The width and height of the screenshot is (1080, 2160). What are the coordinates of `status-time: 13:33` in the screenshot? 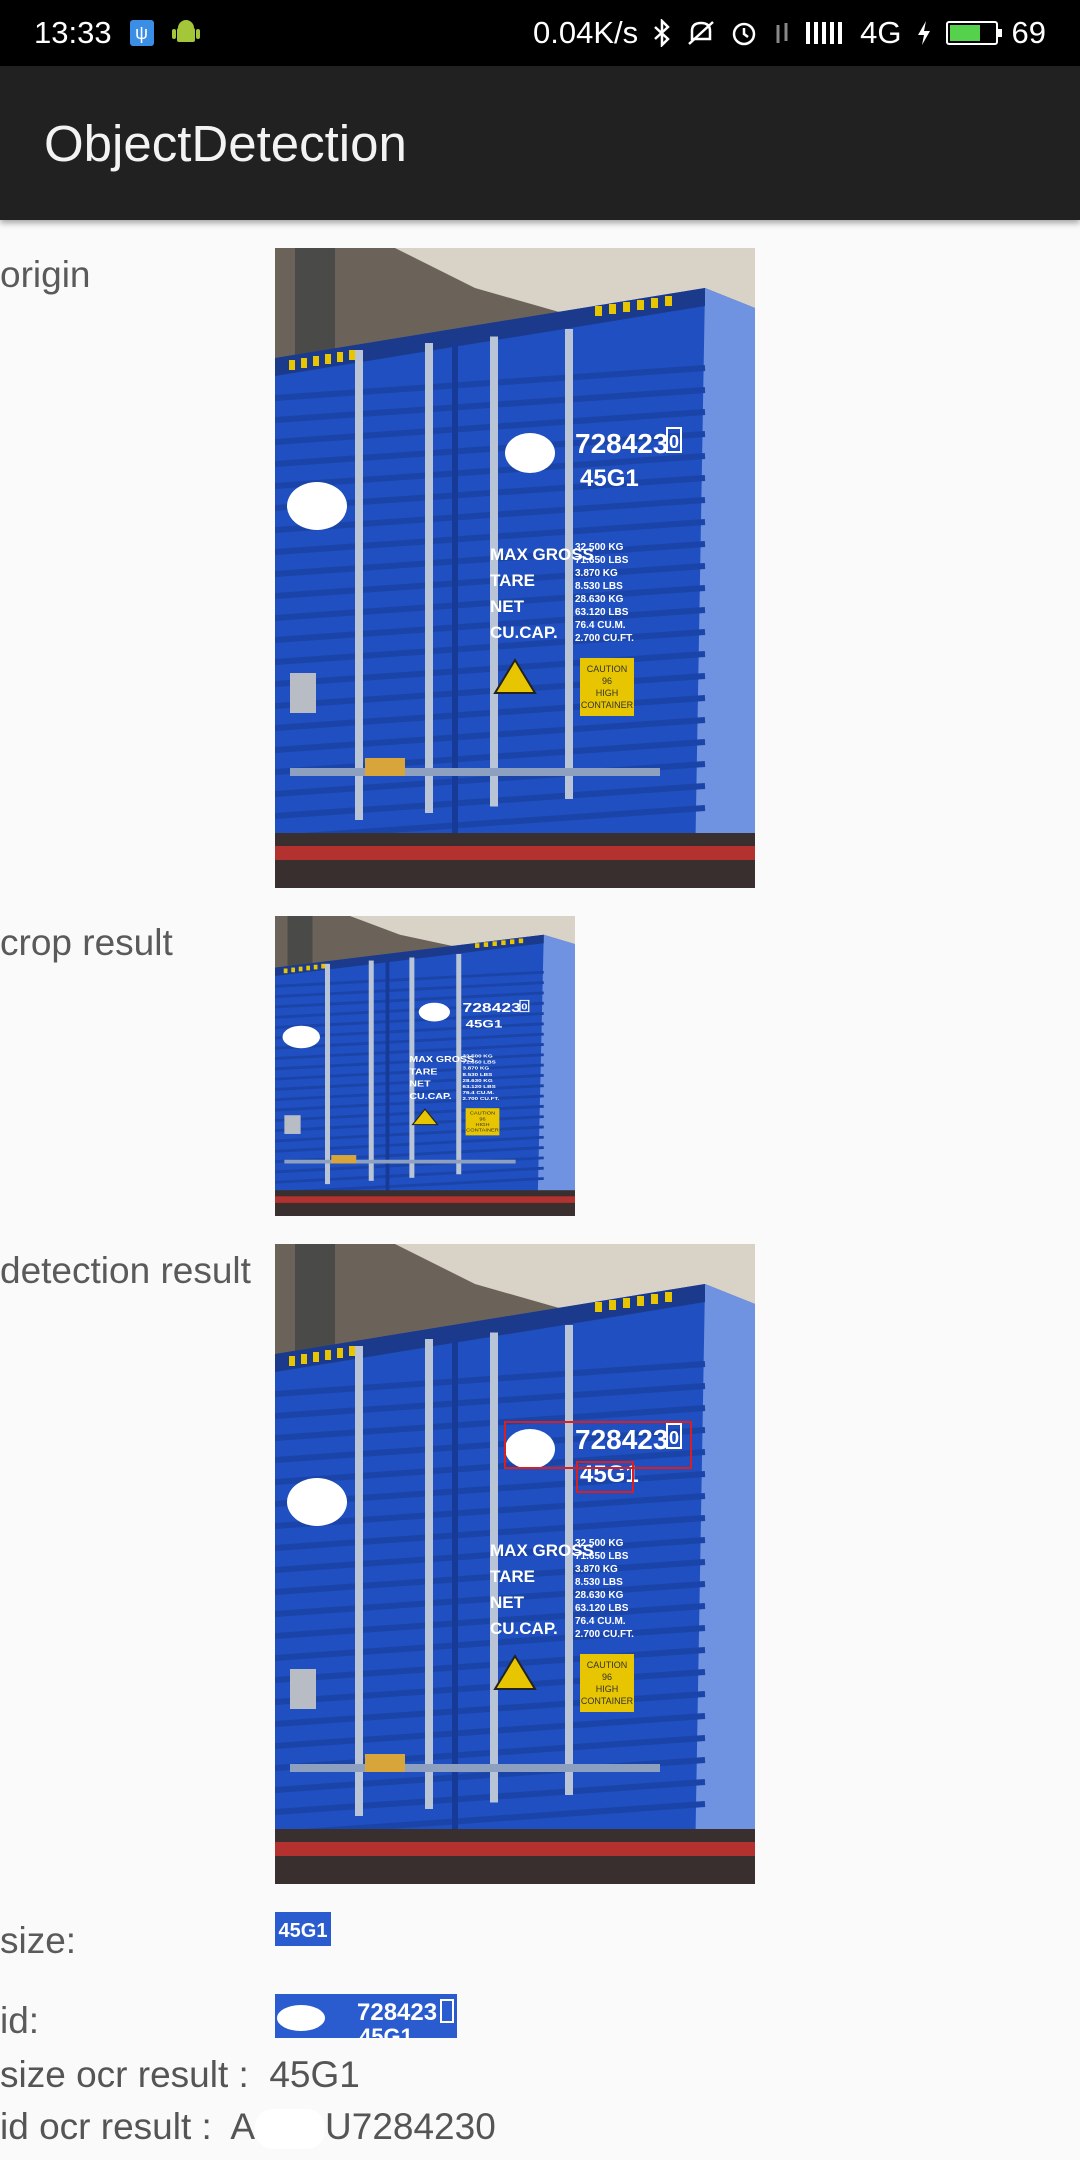 It's located at (73, 32).